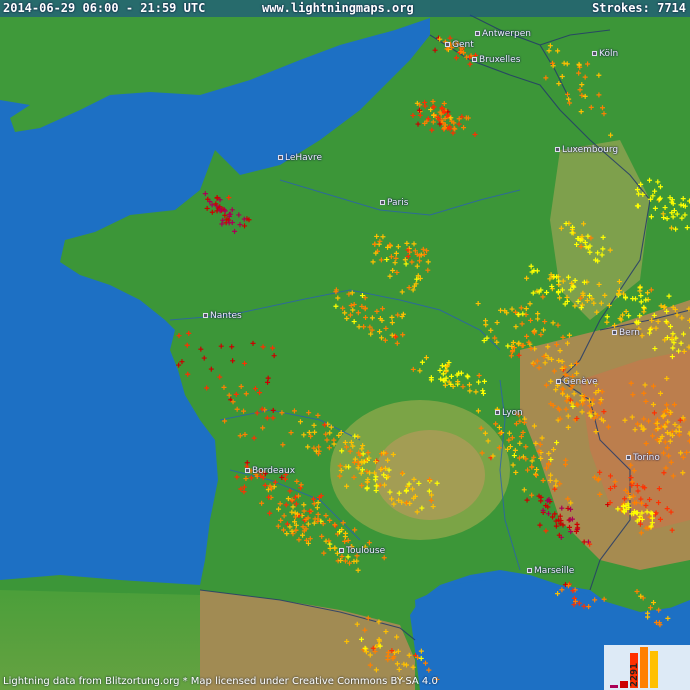 The width and height of the screenshot is (690, 690). I want to click on city-label: Antwerpen, so click(506, 34).